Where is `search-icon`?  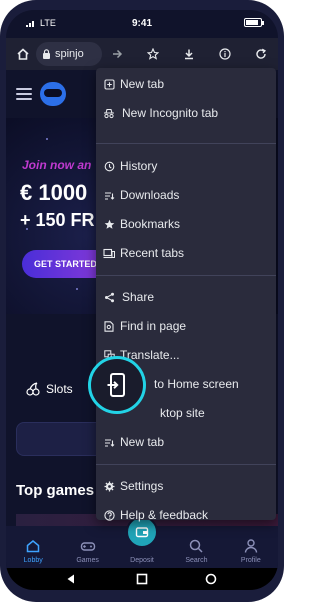 search-icon is located at coordinates (196, 546).